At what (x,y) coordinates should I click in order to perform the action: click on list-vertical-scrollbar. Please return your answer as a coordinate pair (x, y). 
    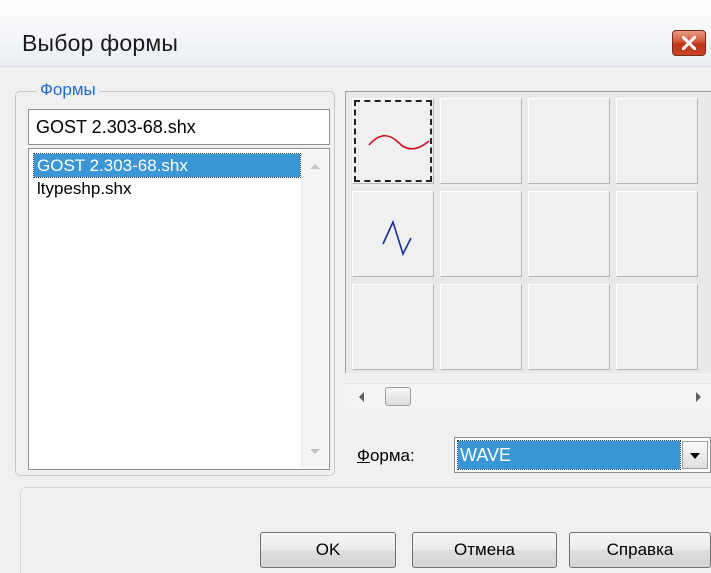
    Looking at the image, I should click on (314, 309).